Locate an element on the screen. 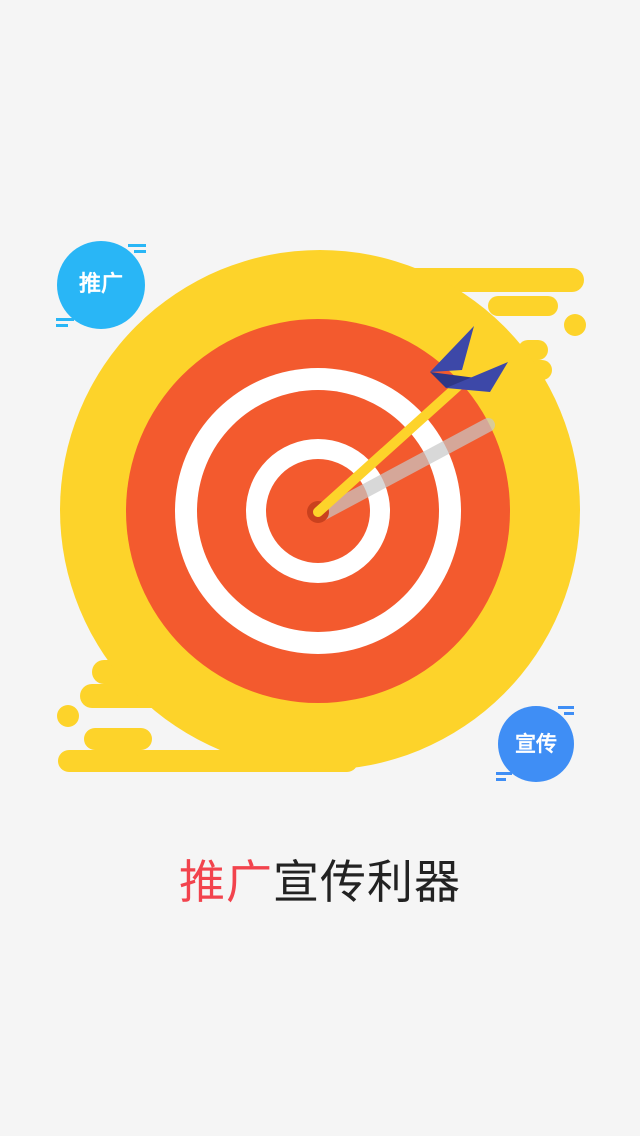  tagline: 推广宣传利器 is located at coordinates (320, 882).